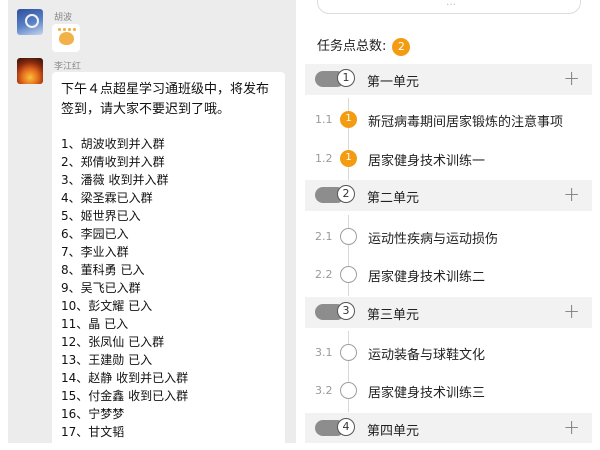  I want to click on task-title: 新冠病毒期间居家锻炼的注意事项, so click(466, 122).